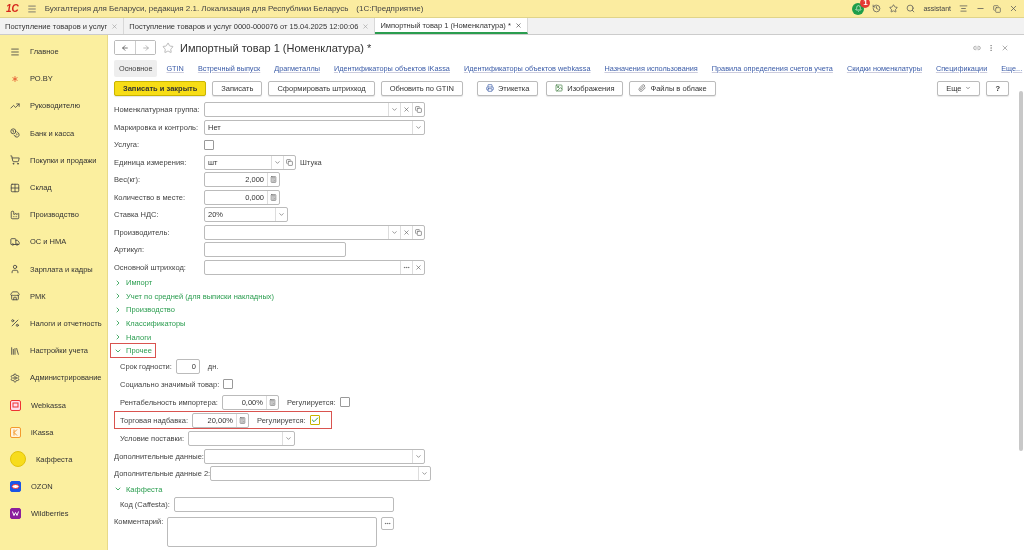 The height and width of the screenshot is (550, 1024). What do you see at coordinates (15, 269) in the screenshot?
I see `person-icon` at bounding box center [15, 269].